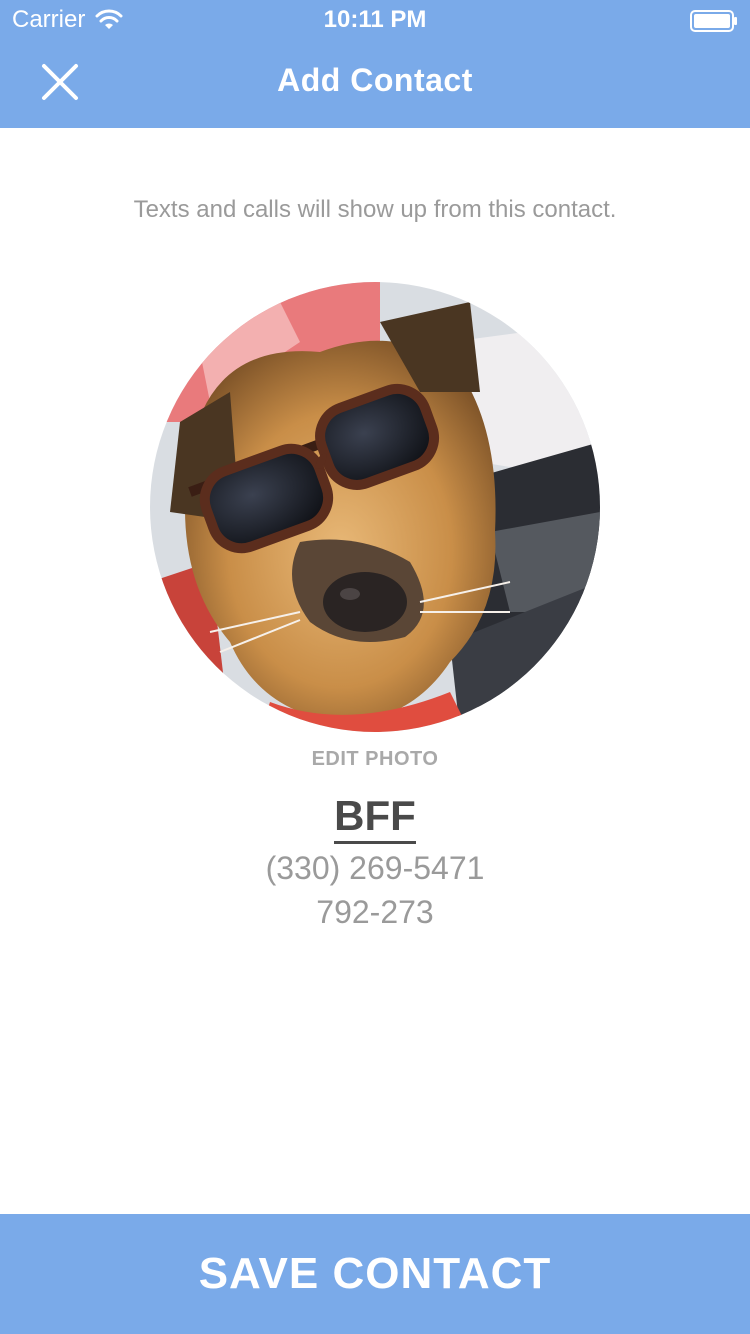 The width and height of the screenshot is (750, 1334). Describe the element at coordinates (375, 868) in the screenshot. I see `contact-phone: (330) 269-5471` at that location.